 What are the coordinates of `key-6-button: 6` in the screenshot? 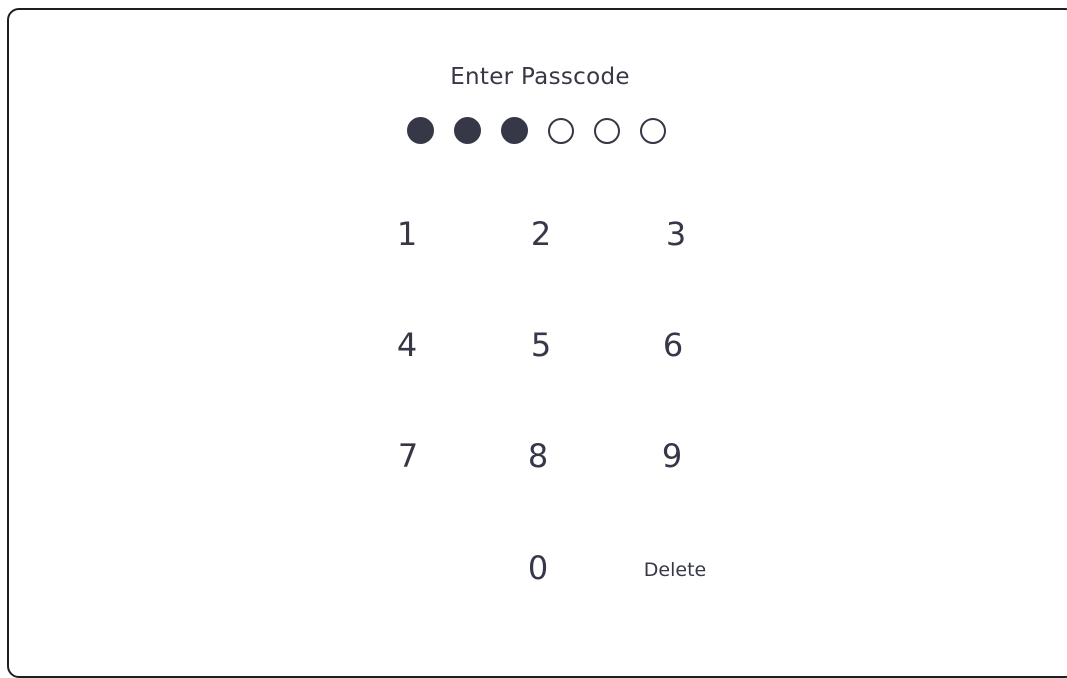 It's located at (673, 345).